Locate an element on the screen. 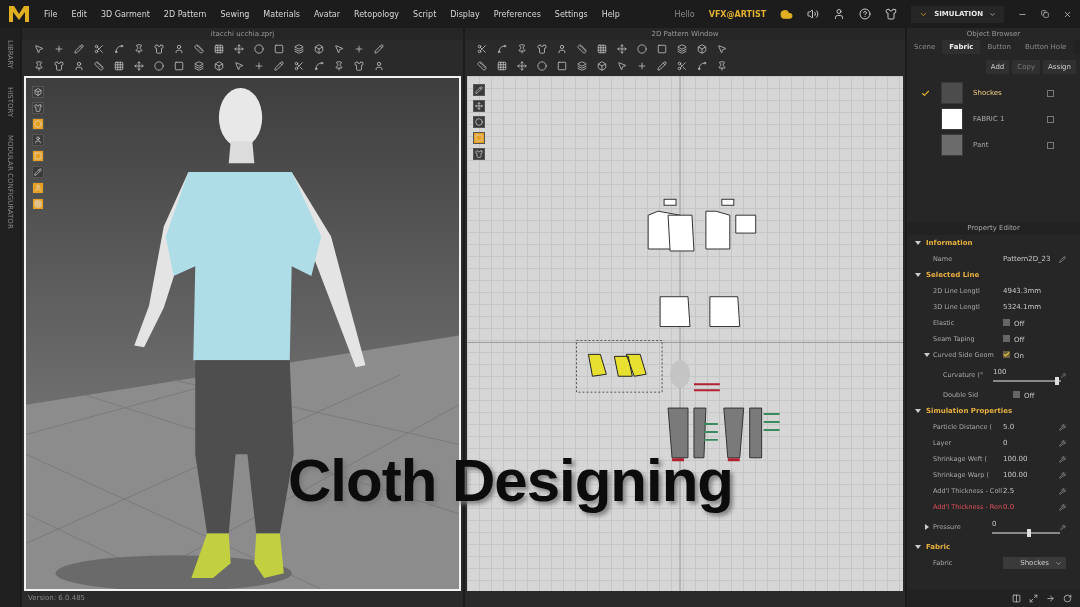 The image size is (1080, 607). menu-item: Materials is located at coordinates (282, 14).